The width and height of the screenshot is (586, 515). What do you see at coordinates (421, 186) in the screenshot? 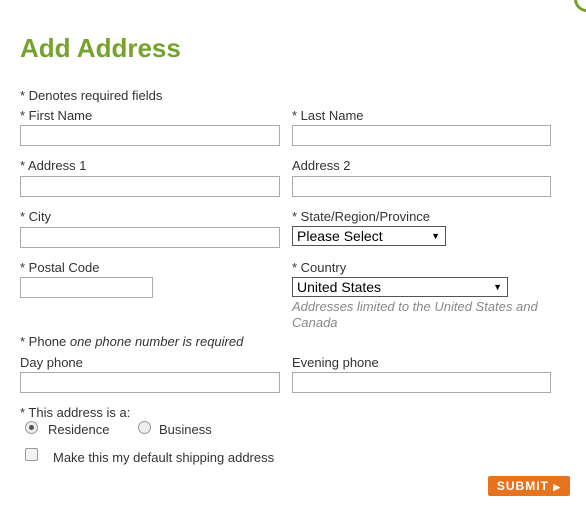
I see `address2-input` at bounding box center [421, 186].